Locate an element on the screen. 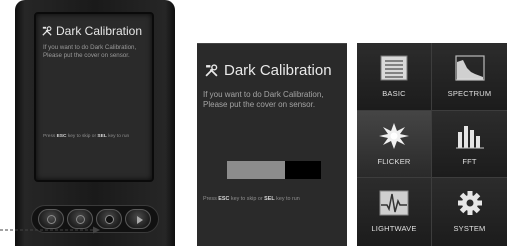 This screenshot has width=507, height=246. menu-item-fft: FFT is located at coordinates (469, 144).